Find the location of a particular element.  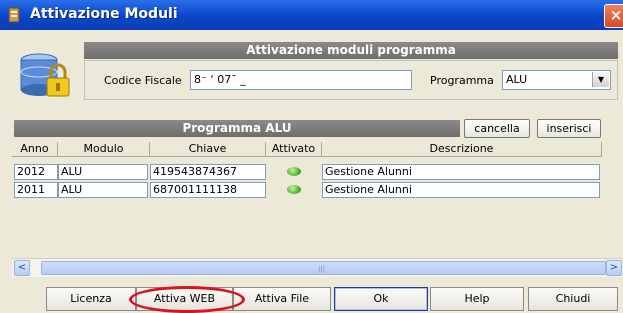

horizontal-scrollbar: < ||| > is located at coordinates (317, 267).